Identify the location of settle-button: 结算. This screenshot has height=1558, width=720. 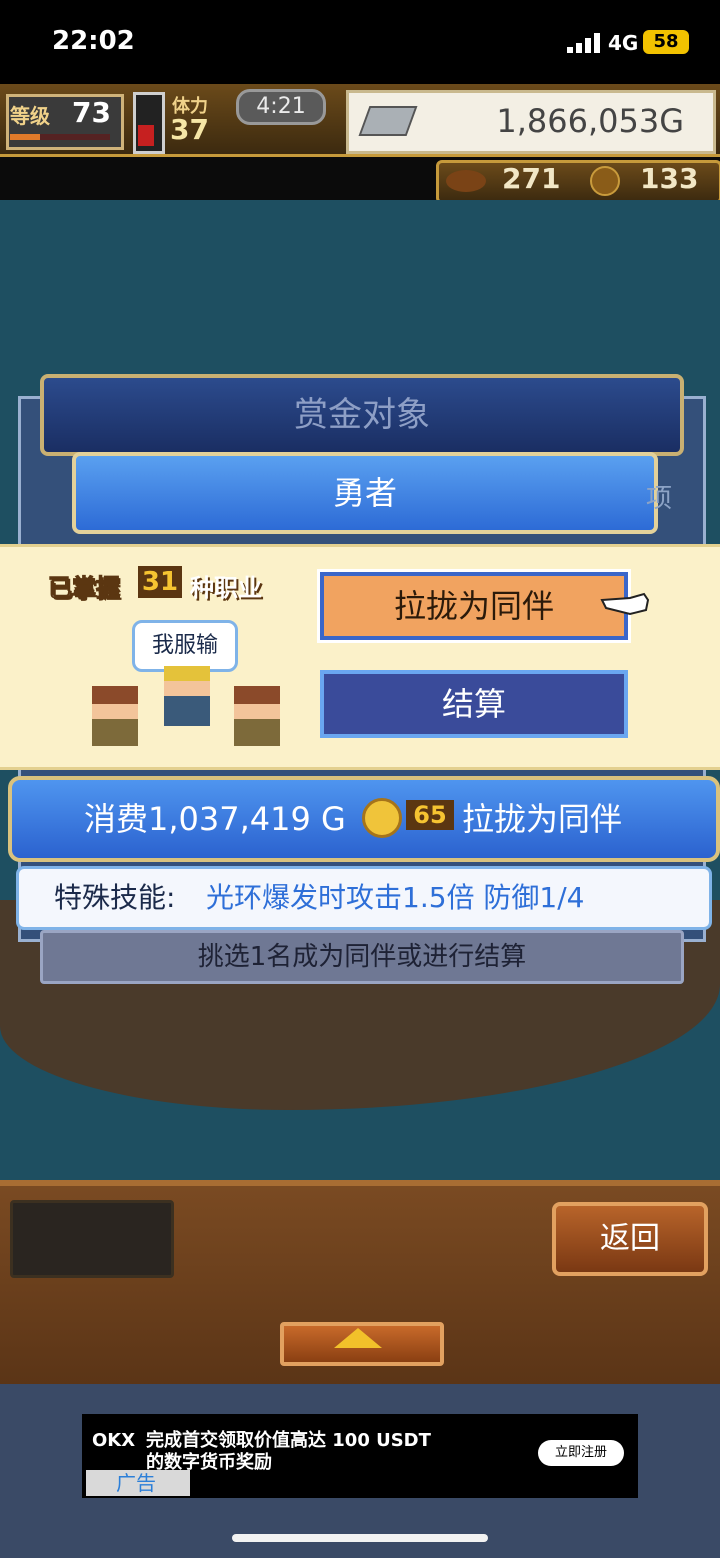
(474, 704).